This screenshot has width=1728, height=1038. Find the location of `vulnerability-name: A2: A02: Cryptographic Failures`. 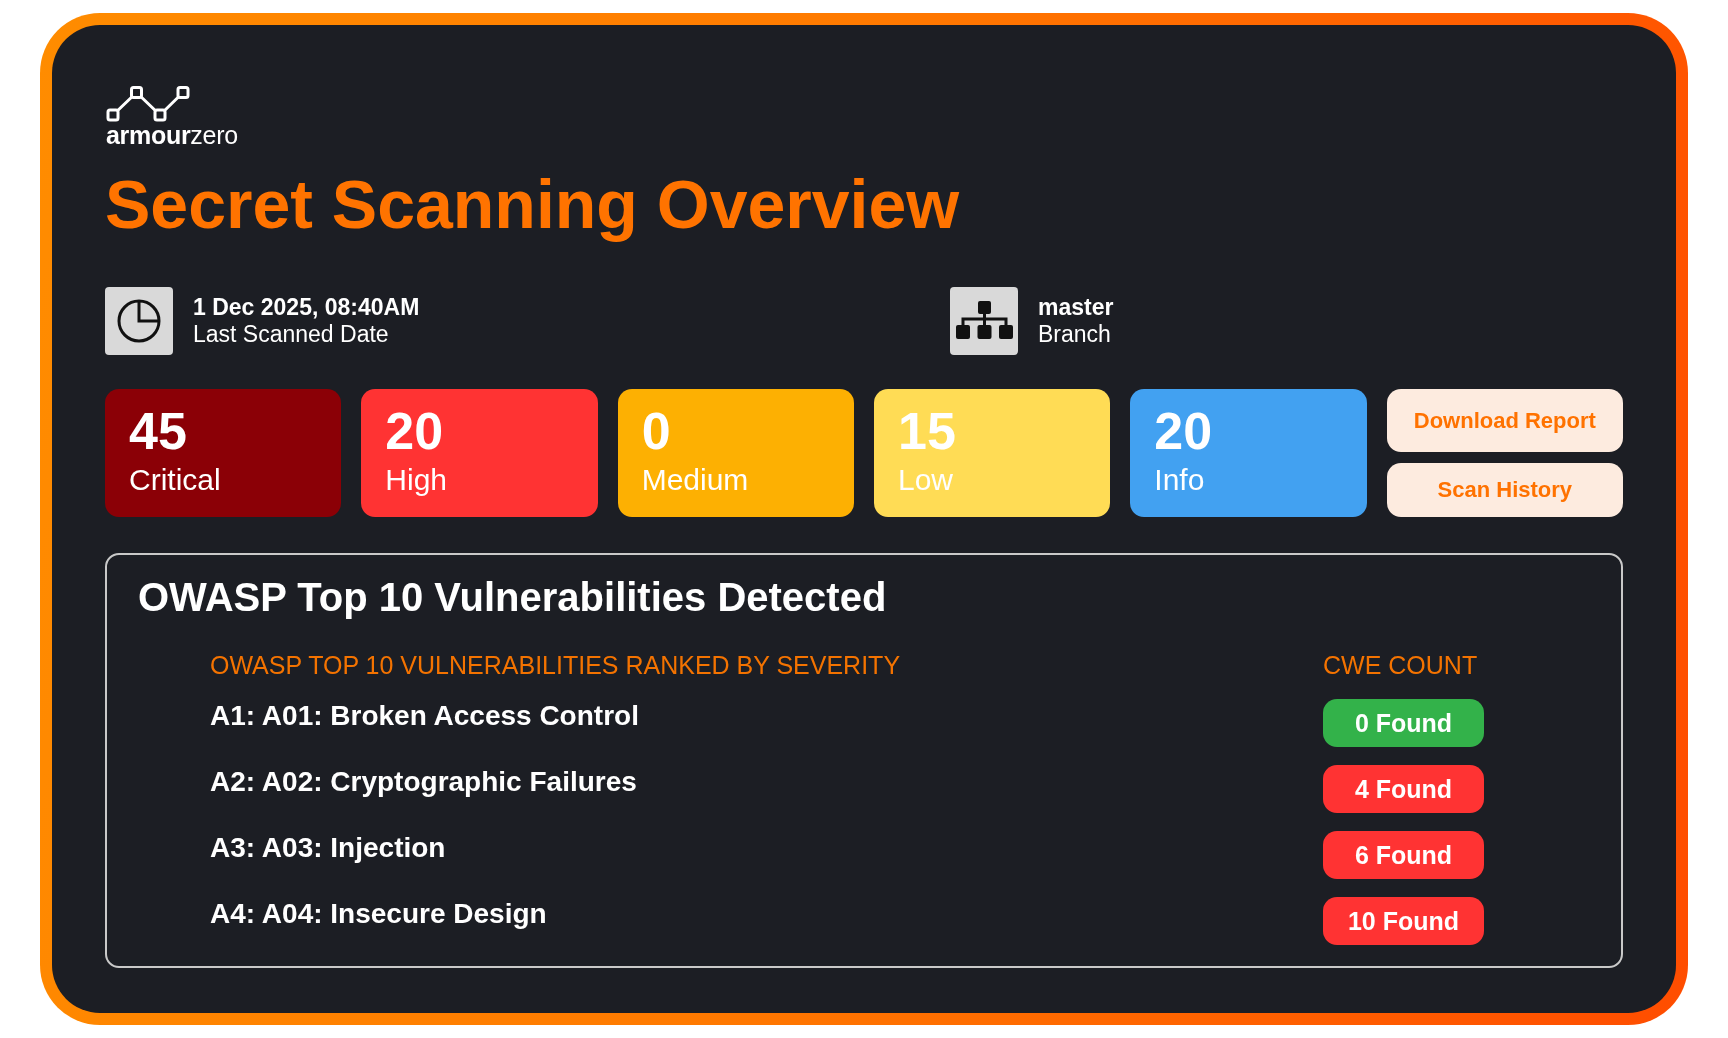

vulnerability-name: A2: A02: Cryptographic Failures is located at coordinates (424, 782).